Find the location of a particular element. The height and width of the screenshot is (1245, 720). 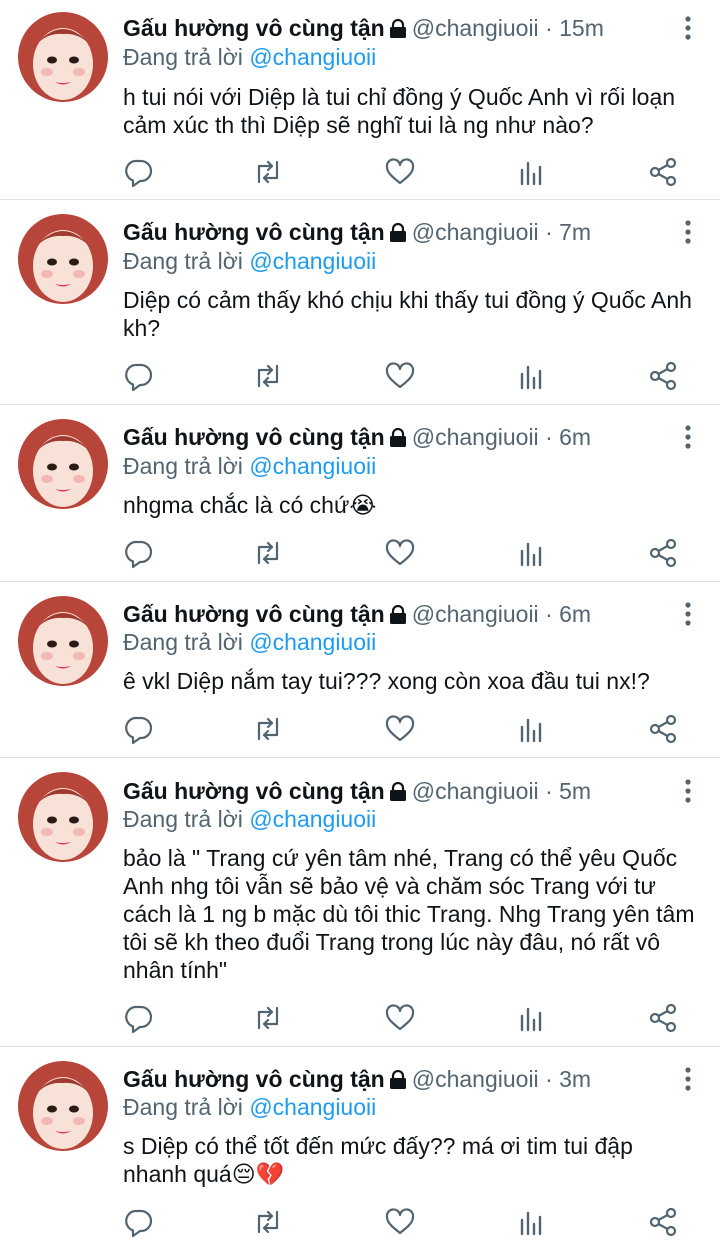

tweet-time: 5m is located at coordinates (575, 791).